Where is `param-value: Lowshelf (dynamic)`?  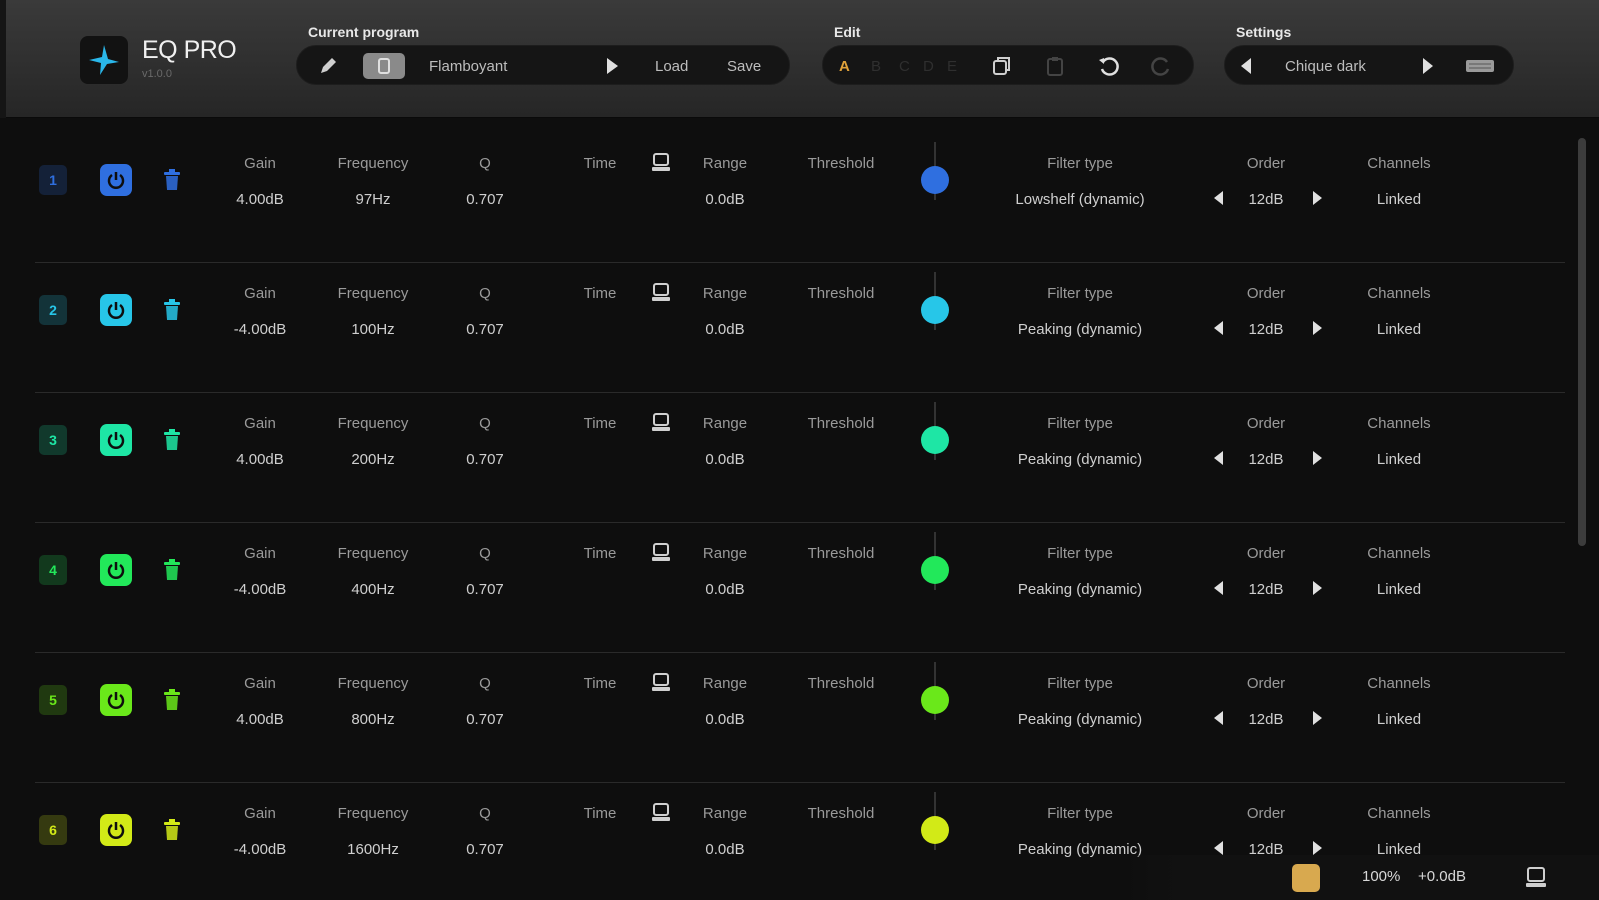 param-value: Lowshelf (dynamic) is located at coordinates (1080, 200).